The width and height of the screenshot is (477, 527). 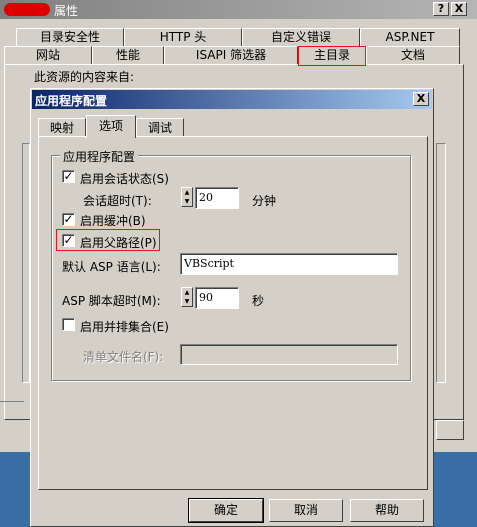 What do you see at coordinates (124, 327) in the screenshot?
I see `enable-side-by-side-label: 启用并排集合(E)` at bounding box center [124, 327].